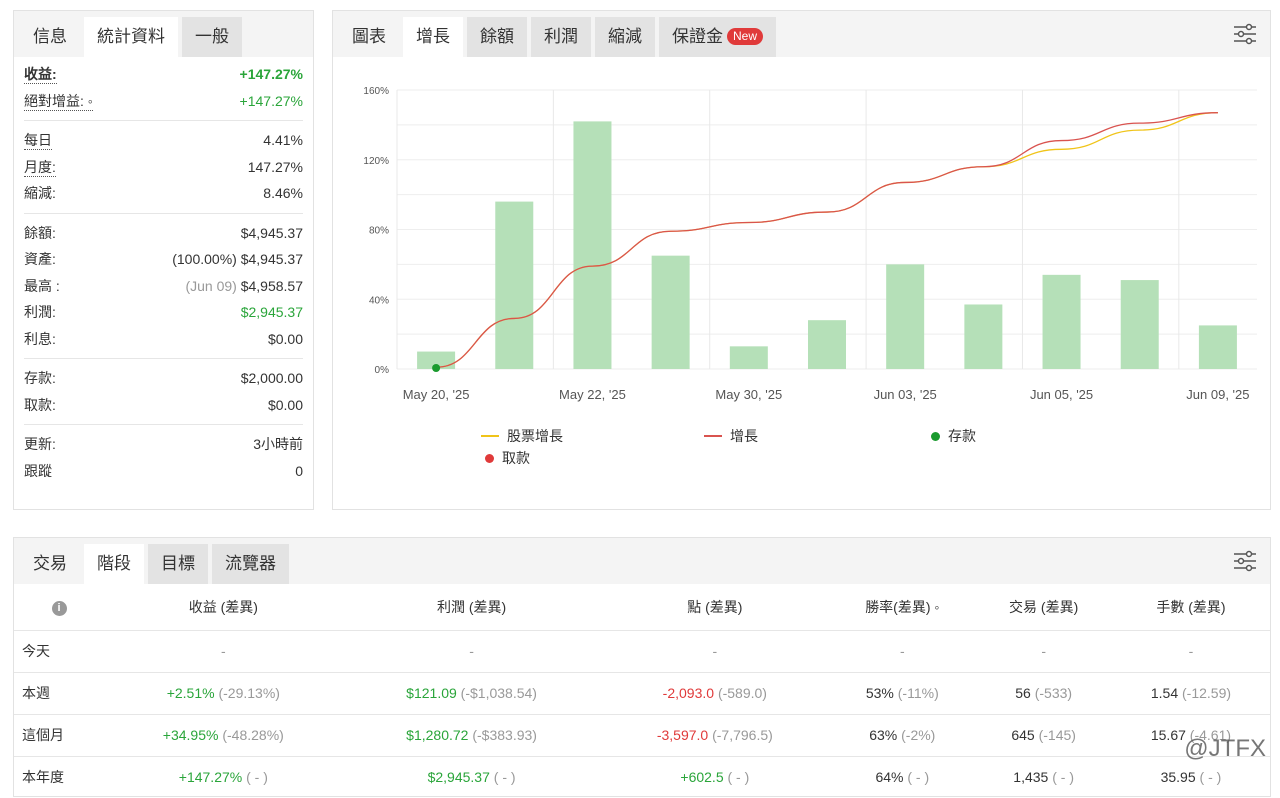  Describe the element at coordinates (369, 37) in the screenshot. I see `tab-chart: 圖表` at that location.